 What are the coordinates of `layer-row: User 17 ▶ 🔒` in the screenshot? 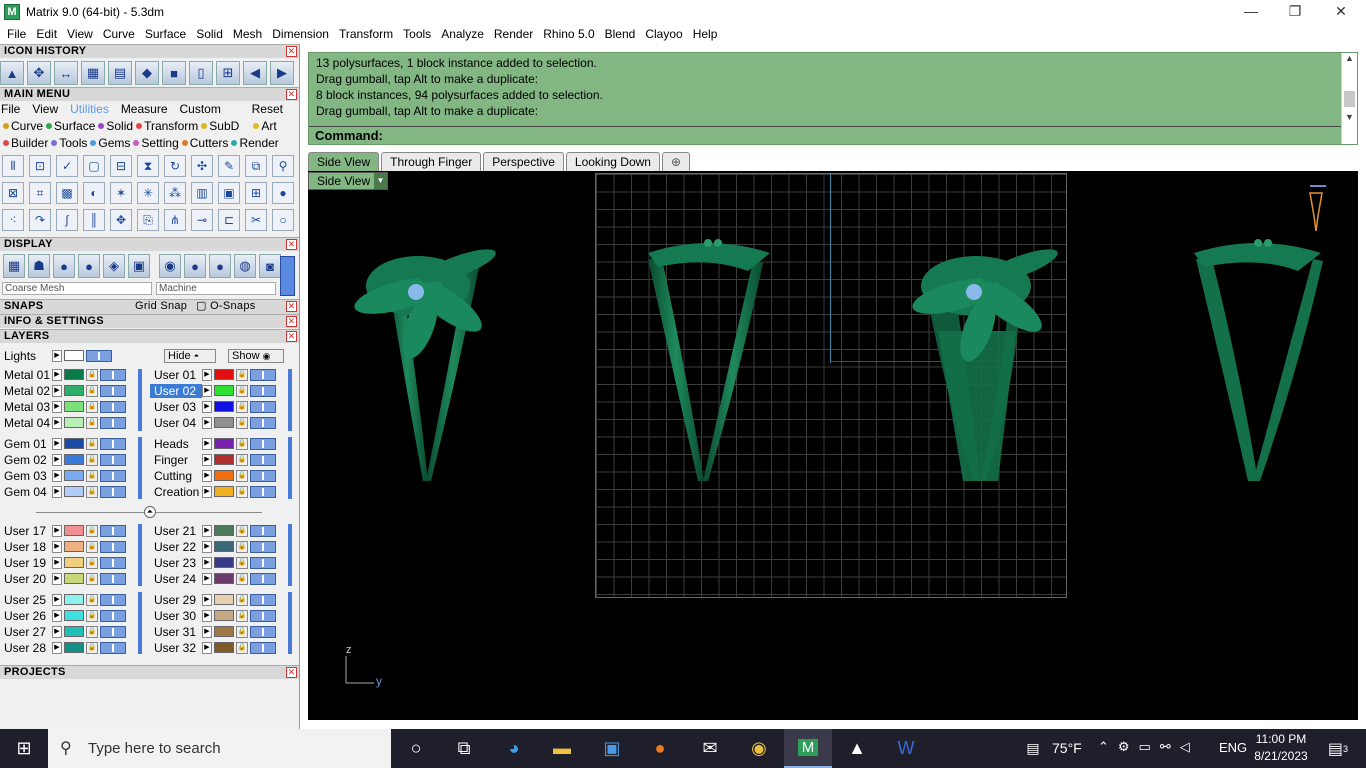 It's located at (64, 530).